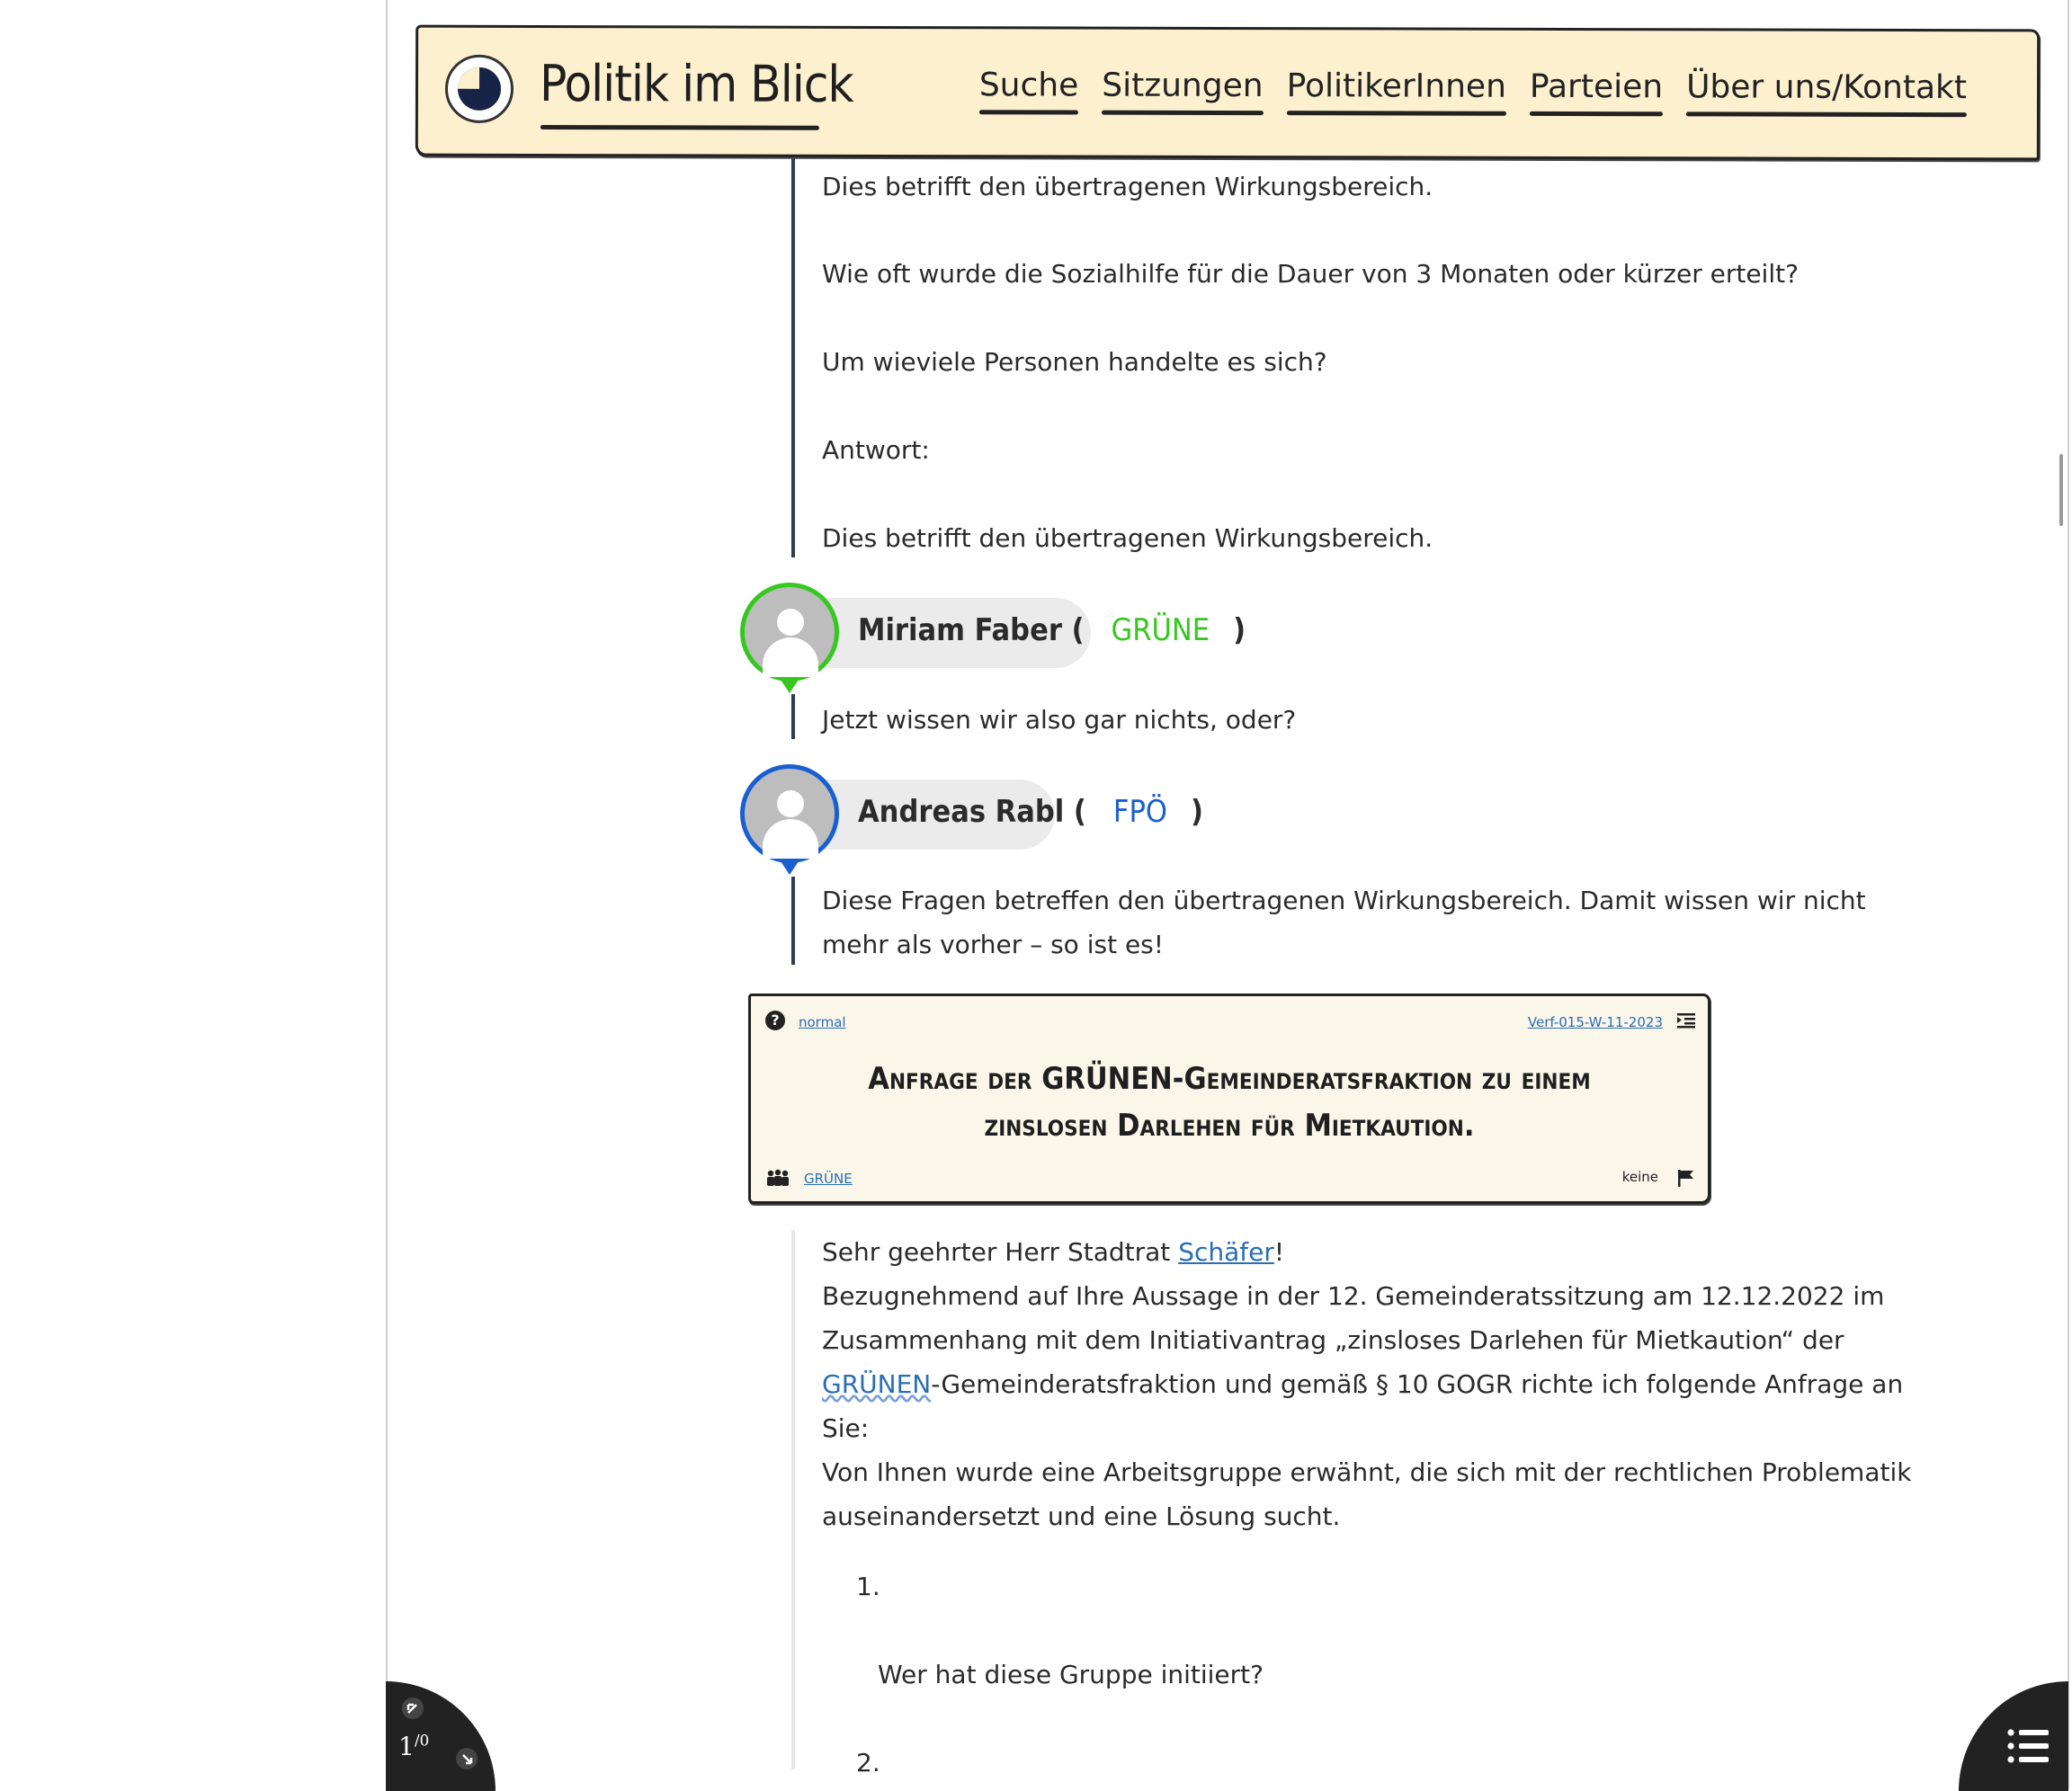 The width and height of the screenshot is (2072, 1791). What do you see at coordinates (1059, 720) in the screenshot?
I see `comment-text: Jetzt wissen wir also gar nichts, oder?` at bounding box center [1059, 720].